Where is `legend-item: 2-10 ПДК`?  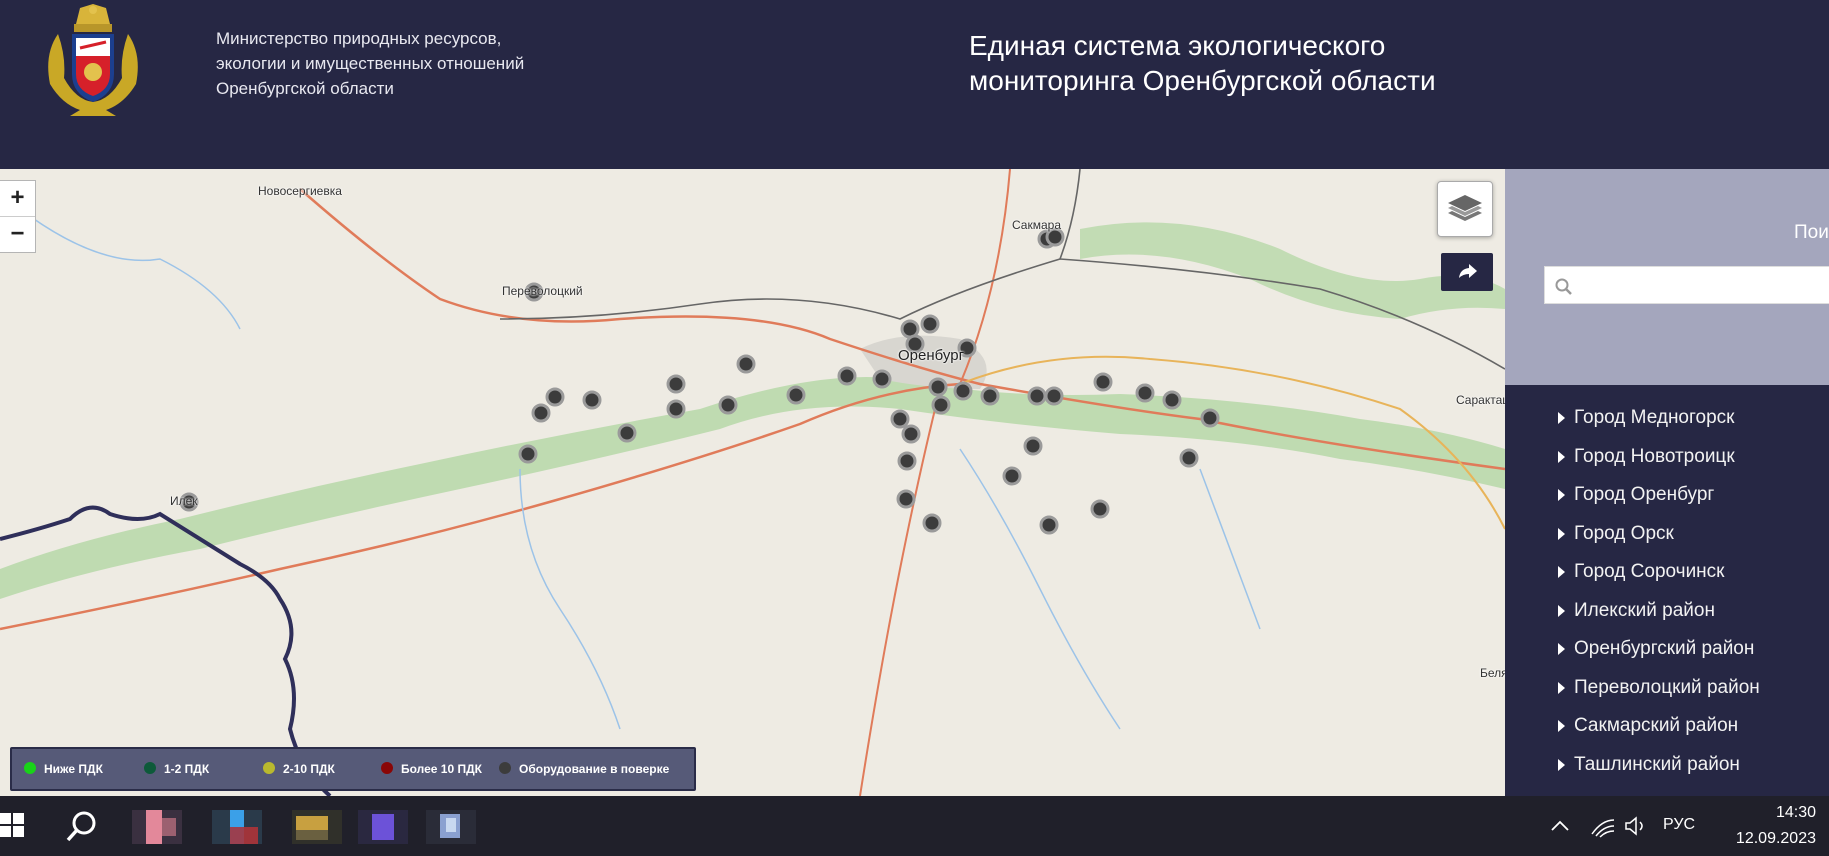
legend-item: 2-10 ПДК is located at coordinates (299, 769).